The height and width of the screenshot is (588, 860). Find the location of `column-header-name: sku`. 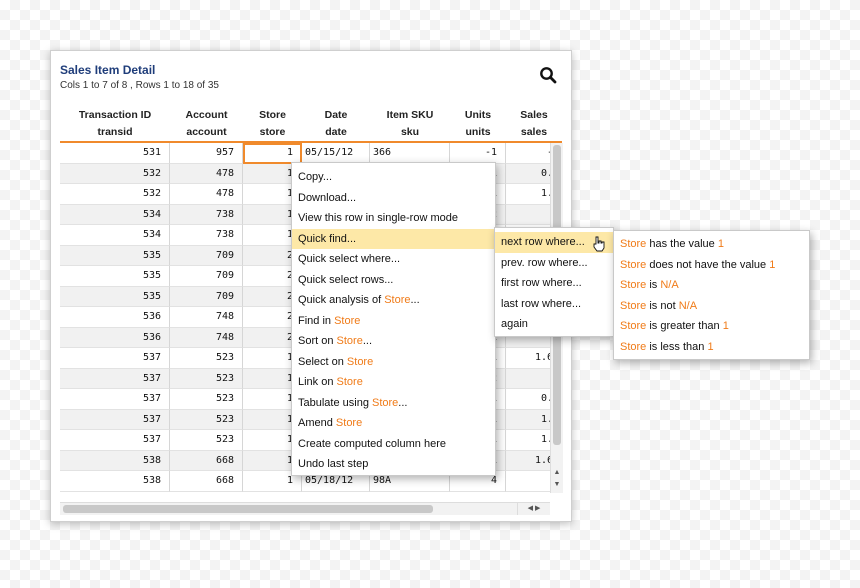

column-header-name: sku is located at coordinates (410, 132).